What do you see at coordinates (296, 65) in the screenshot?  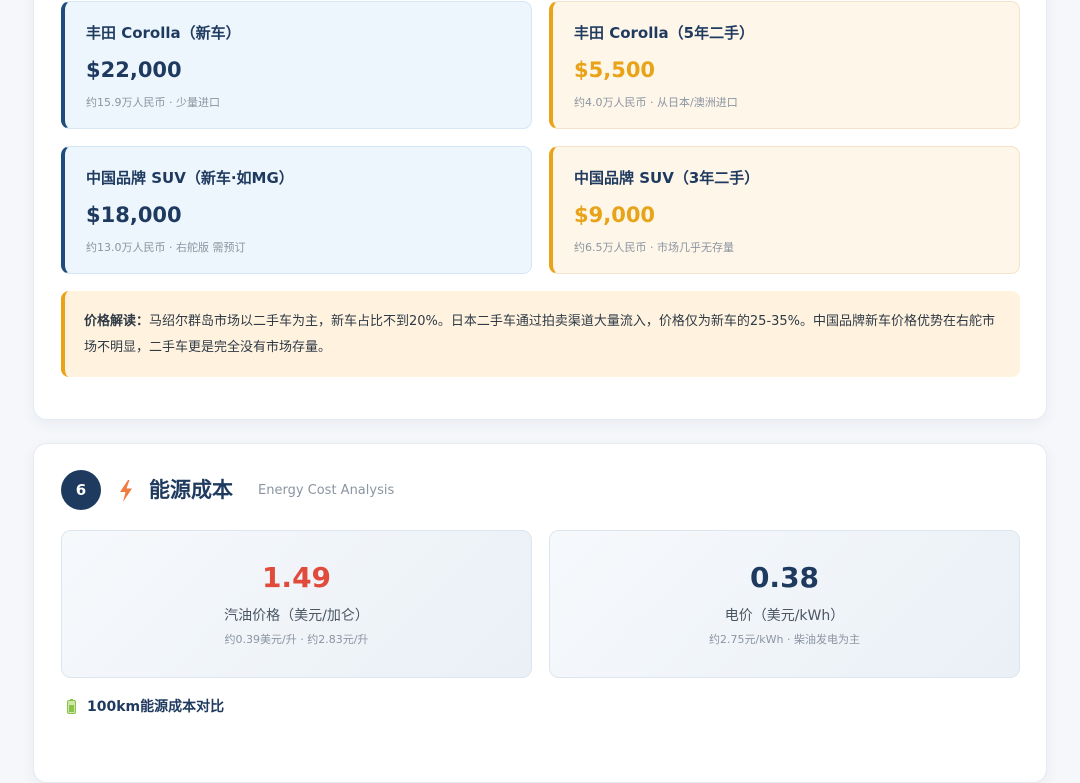 I see `price-box-corolla-new: 丰田 Corolla（新车） $22,000 约15.9万人民币 · 少量进口` at bounding box center [296, 65].